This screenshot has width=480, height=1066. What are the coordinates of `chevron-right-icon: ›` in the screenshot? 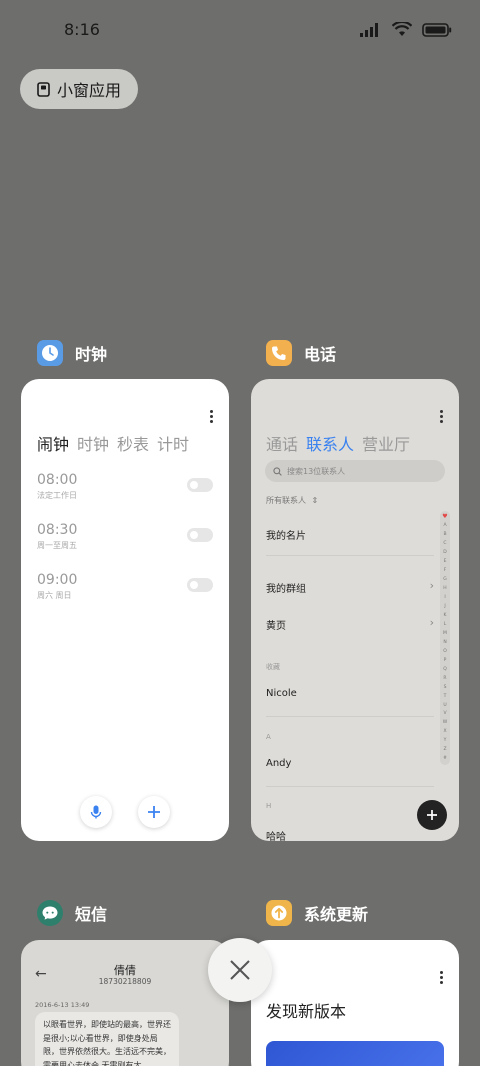 It's located at (431, 622).